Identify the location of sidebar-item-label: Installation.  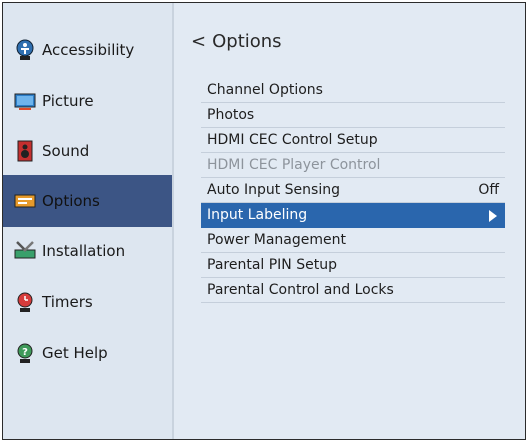
(84, 251).